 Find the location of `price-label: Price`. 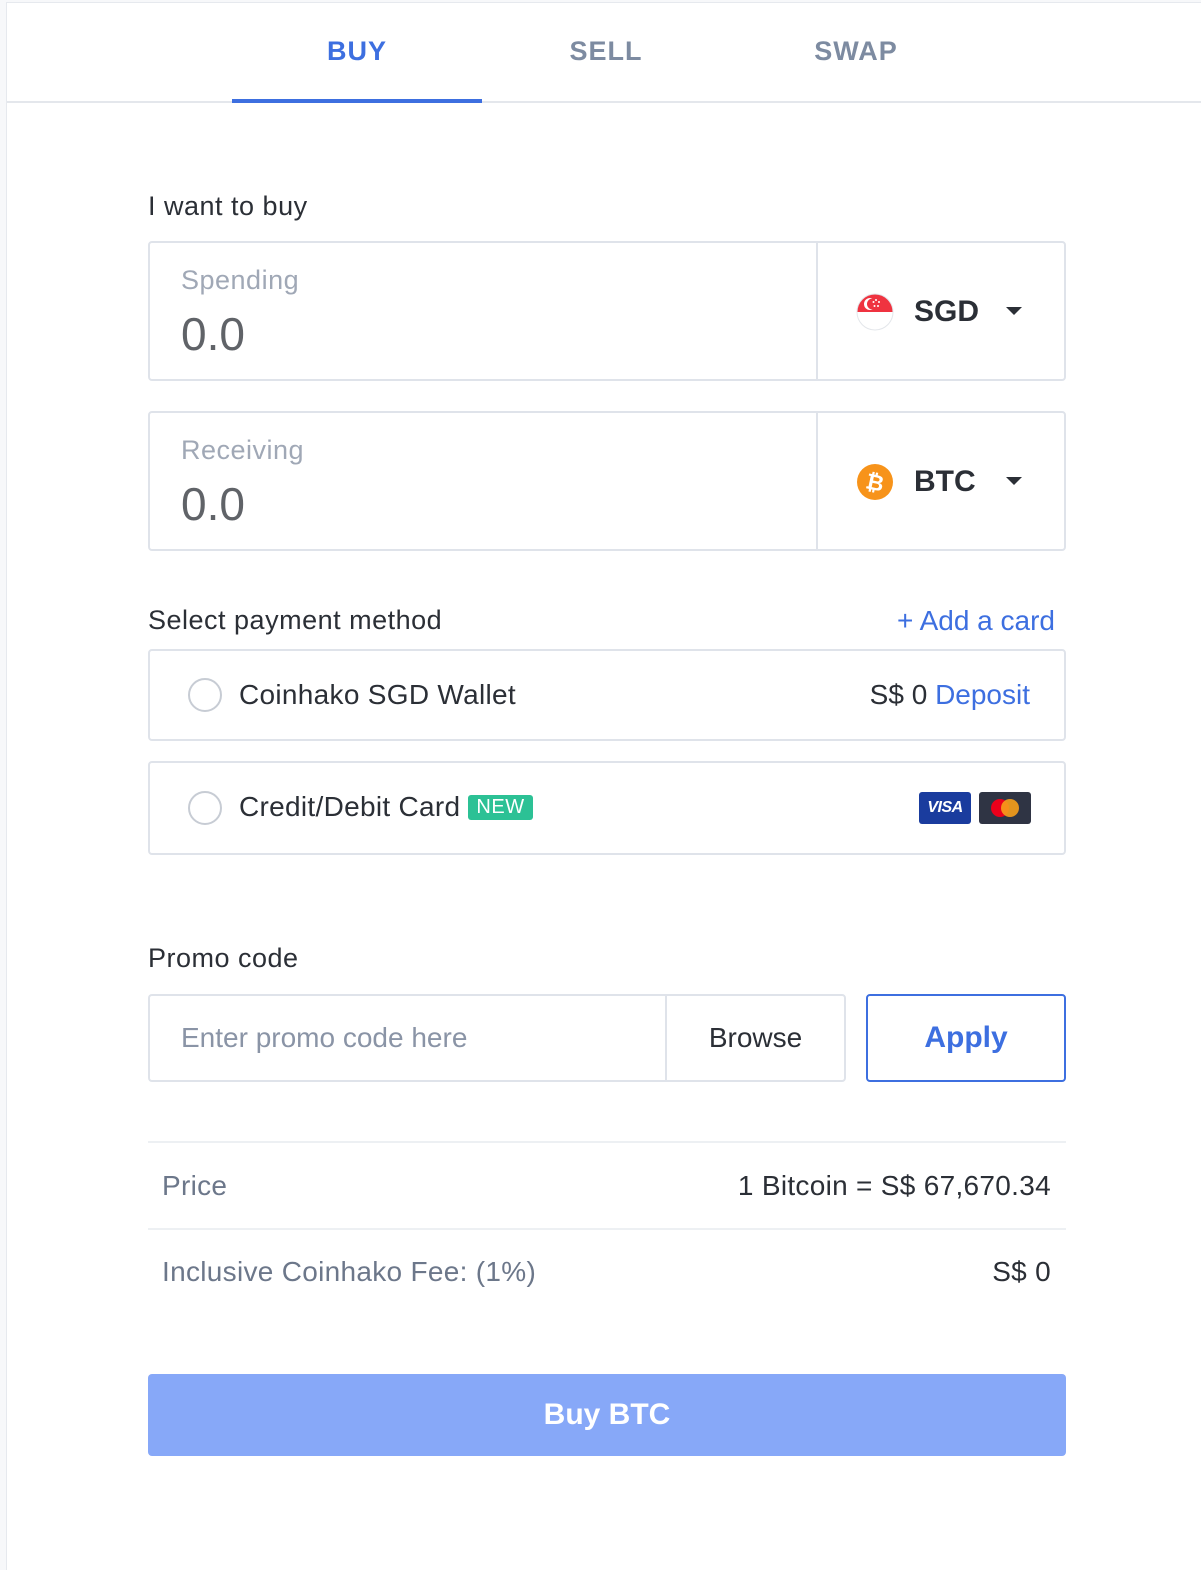

price-label: Price is located at coordinates (195, 1185).